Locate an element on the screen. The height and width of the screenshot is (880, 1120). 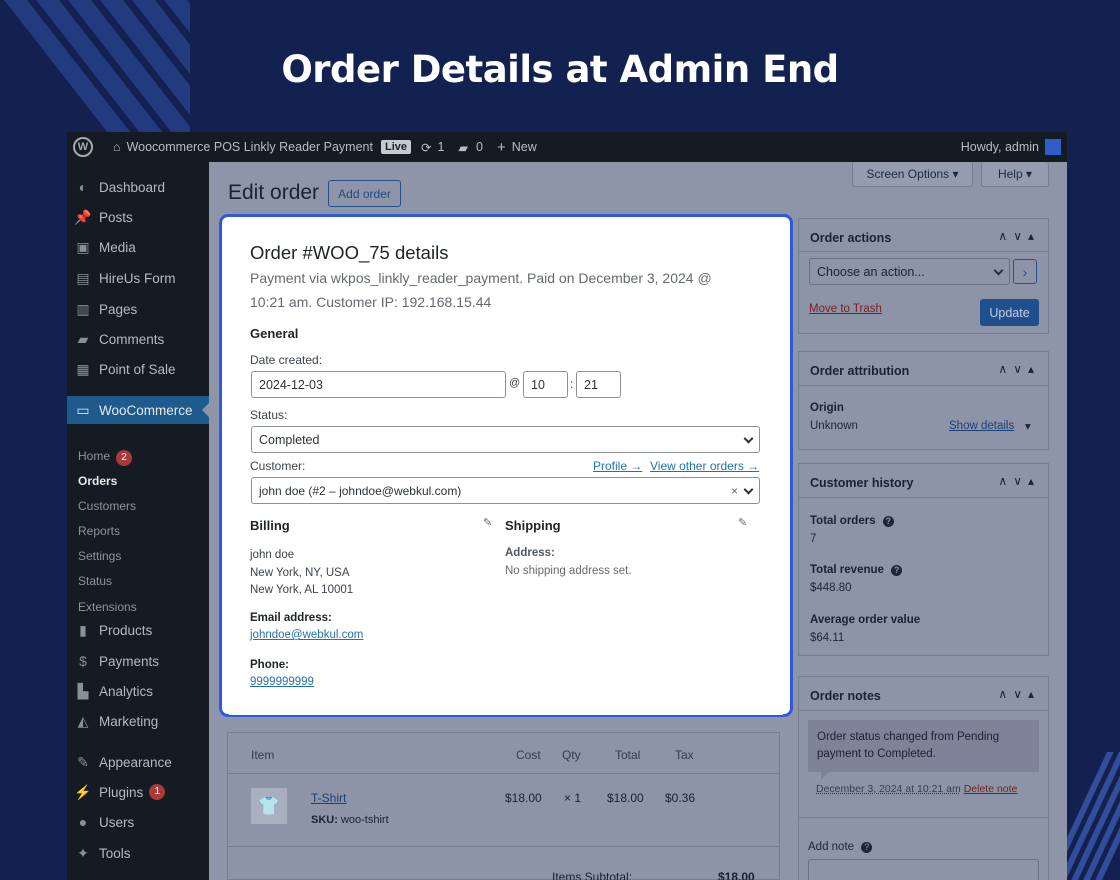
add-note-textarea is located at coordinates (923, 869).